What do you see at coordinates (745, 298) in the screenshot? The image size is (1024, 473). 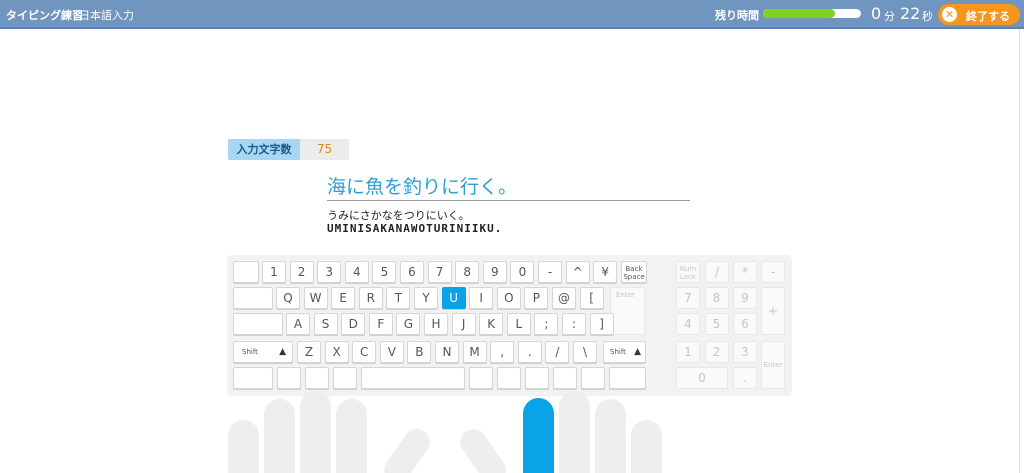 I see `key-numpad-row7-2: 9` at bounding box center [745, 298].